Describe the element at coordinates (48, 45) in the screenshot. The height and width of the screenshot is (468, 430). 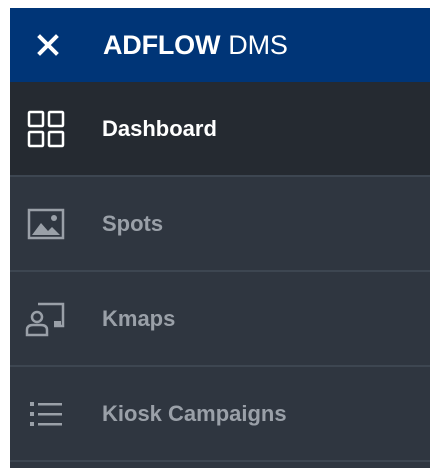
I see `close-icon` at that location.